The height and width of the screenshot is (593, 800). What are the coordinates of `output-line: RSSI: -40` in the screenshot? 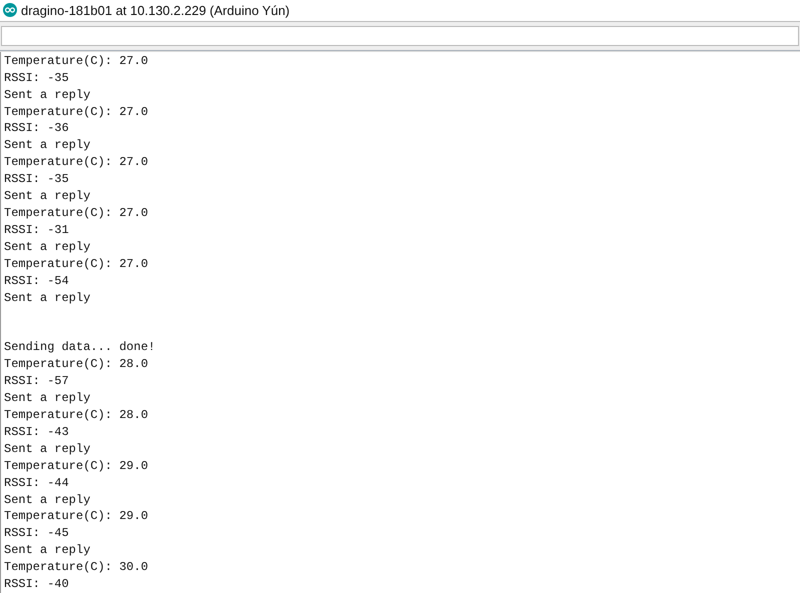 It's located at (36, 584).